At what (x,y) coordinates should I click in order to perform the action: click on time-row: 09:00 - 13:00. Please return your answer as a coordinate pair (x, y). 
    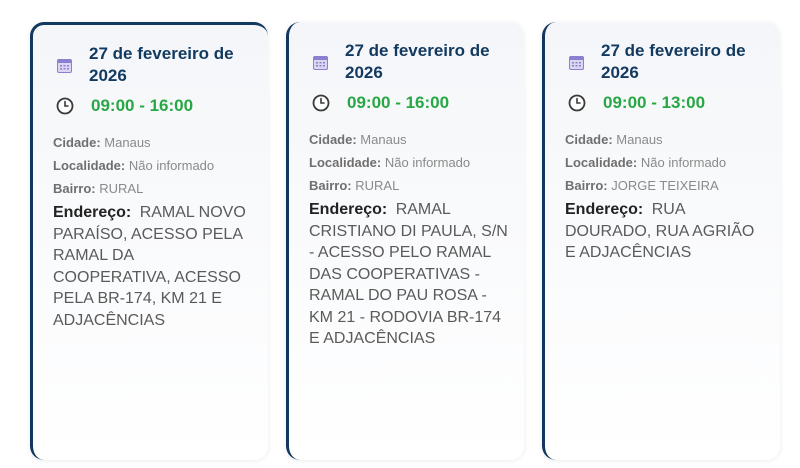
    Looking at the image, I should click on (672, 104).